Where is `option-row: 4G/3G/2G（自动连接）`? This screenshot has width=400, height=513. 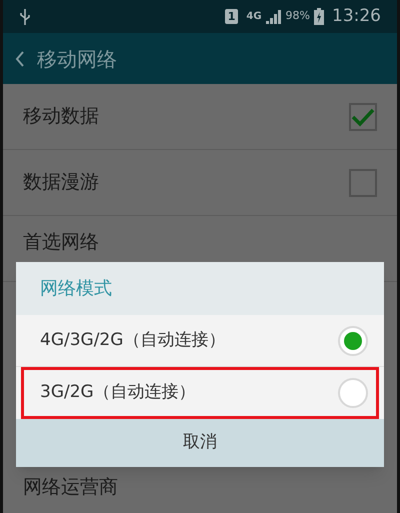 option-row: 4G/3G/2G（自动连接） is located at coordinates (200, 341).